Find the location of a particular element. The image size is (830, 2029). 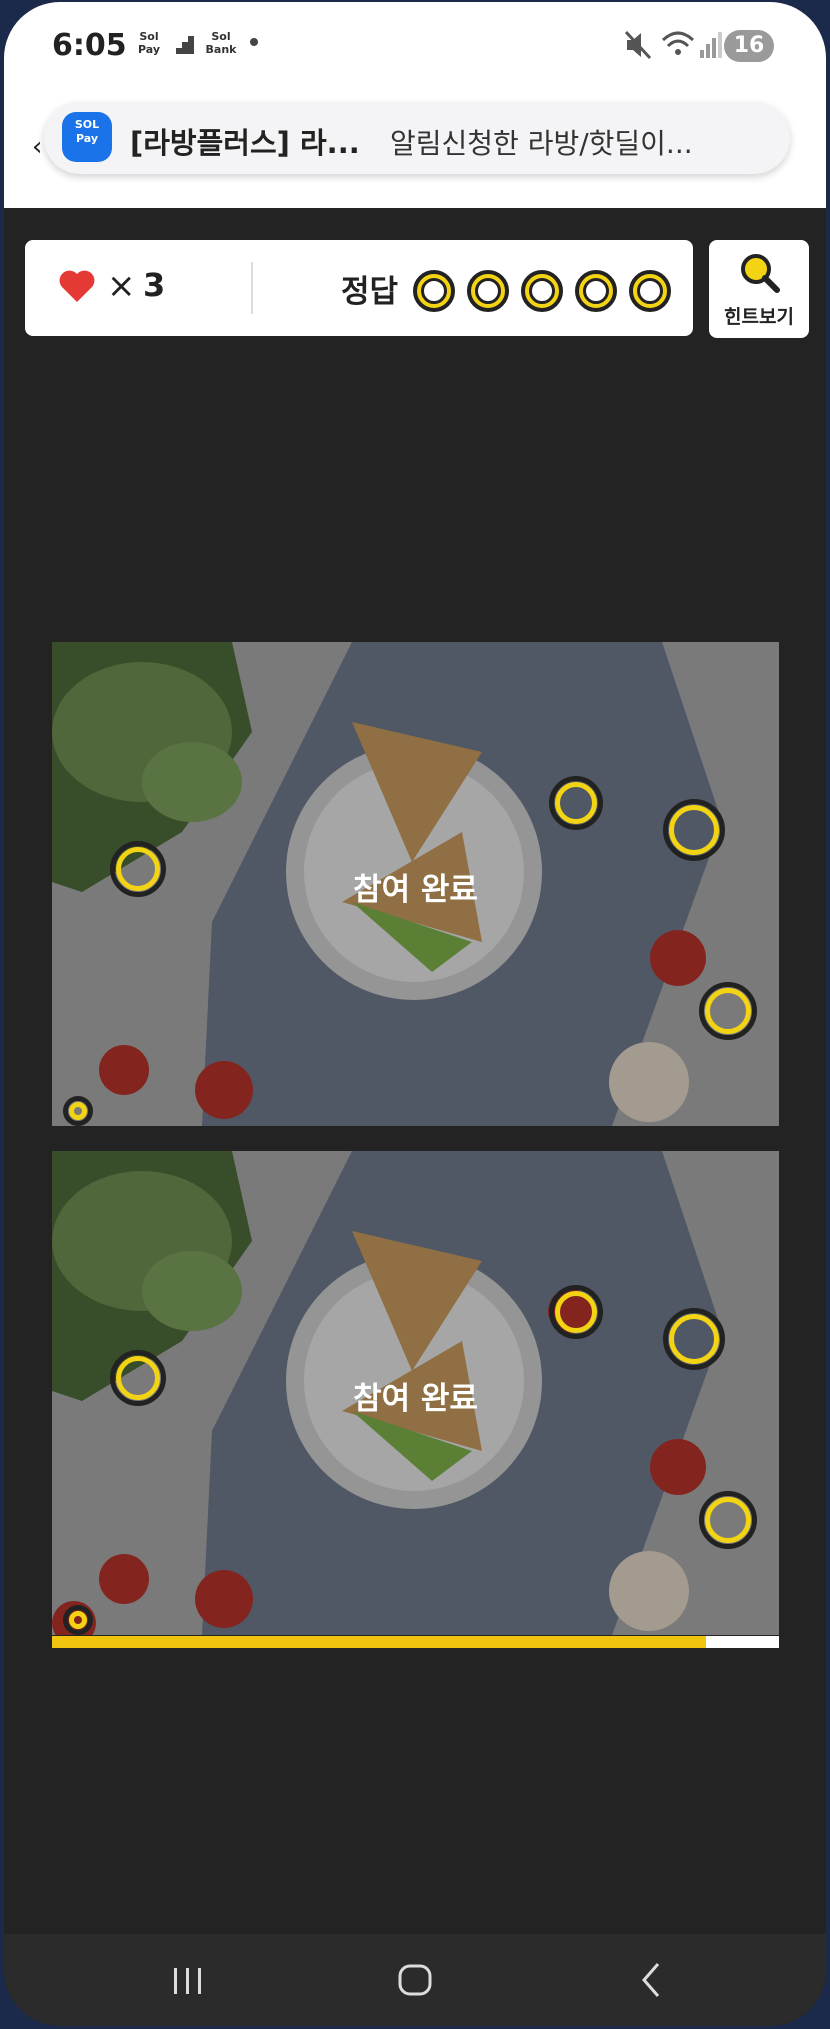

timer-progress-bar is located at coordinates (415, 1642).